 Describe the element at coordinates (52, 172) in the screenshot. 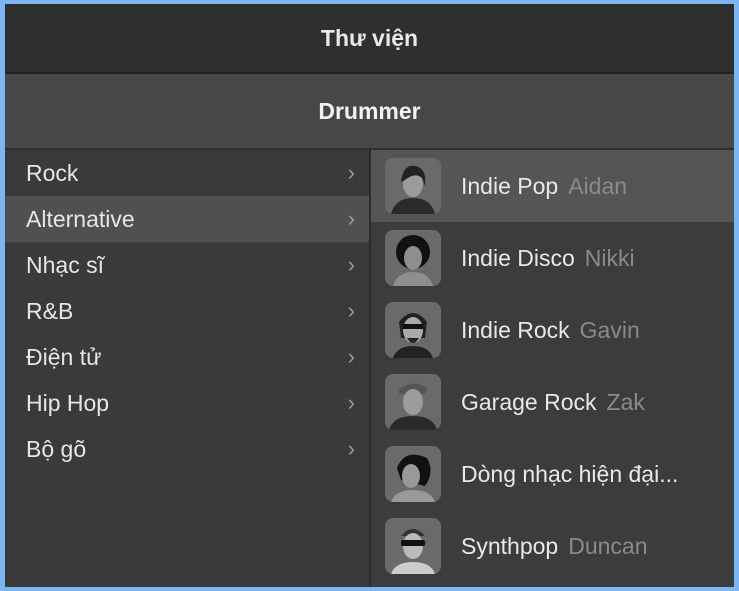

I see `category-label: Rock` at that location.